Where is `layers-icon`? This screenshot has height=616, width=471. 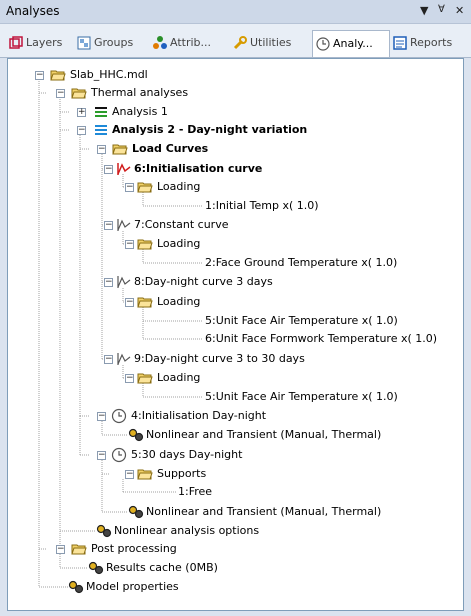
layers-icon is located at coordinates (16, 42).